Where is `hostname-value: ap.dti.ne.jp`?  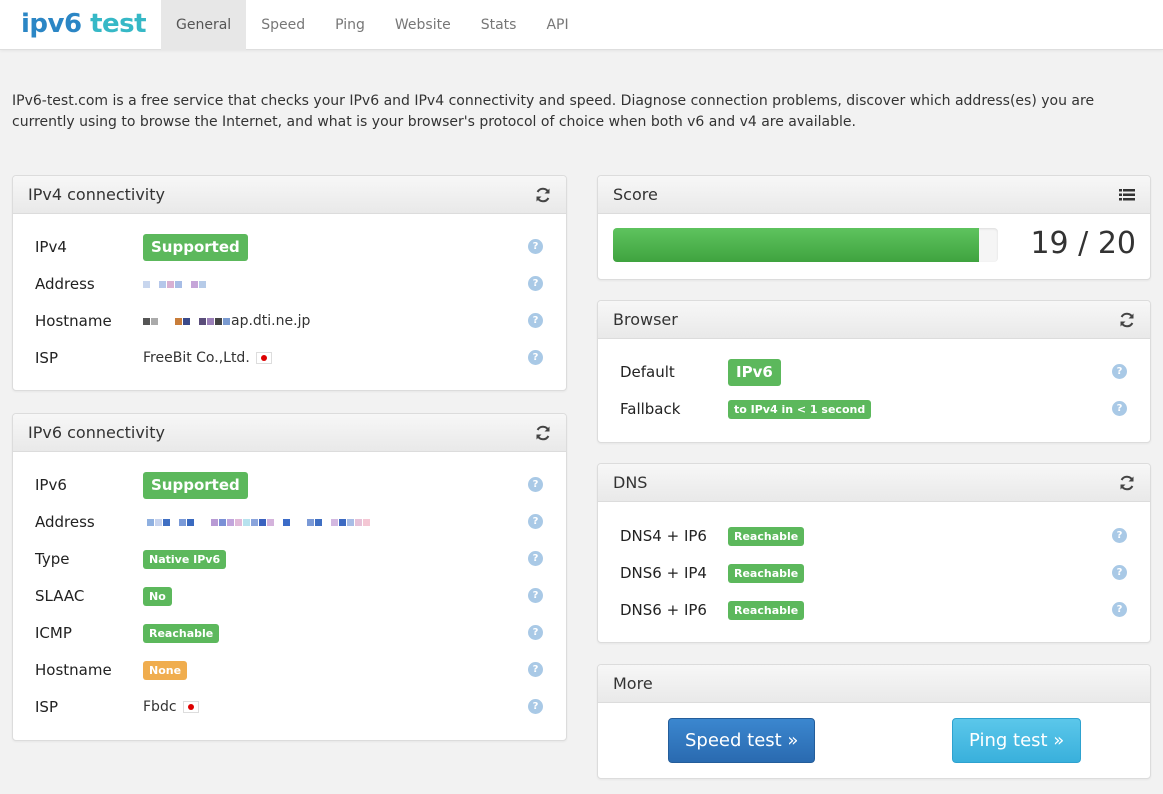
hostname-value: ap.dti.ne.jp is located at coordinates (271, 321).